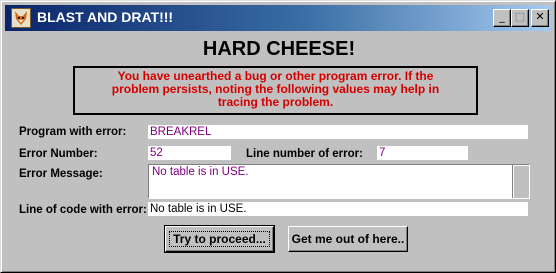 The image size is (556, 273). What do you see at coordinates (105, 17) in the screenshot?
I see `window-title: BLAST AND DRAT!!!` at bounding box center [105, 17].